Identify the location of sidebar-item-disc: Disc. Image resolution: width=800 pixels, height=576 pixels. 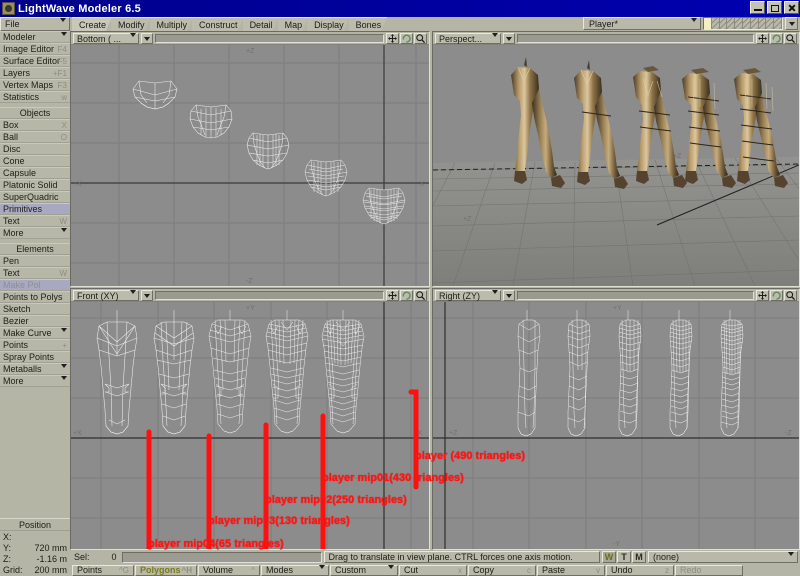
(35, 149).